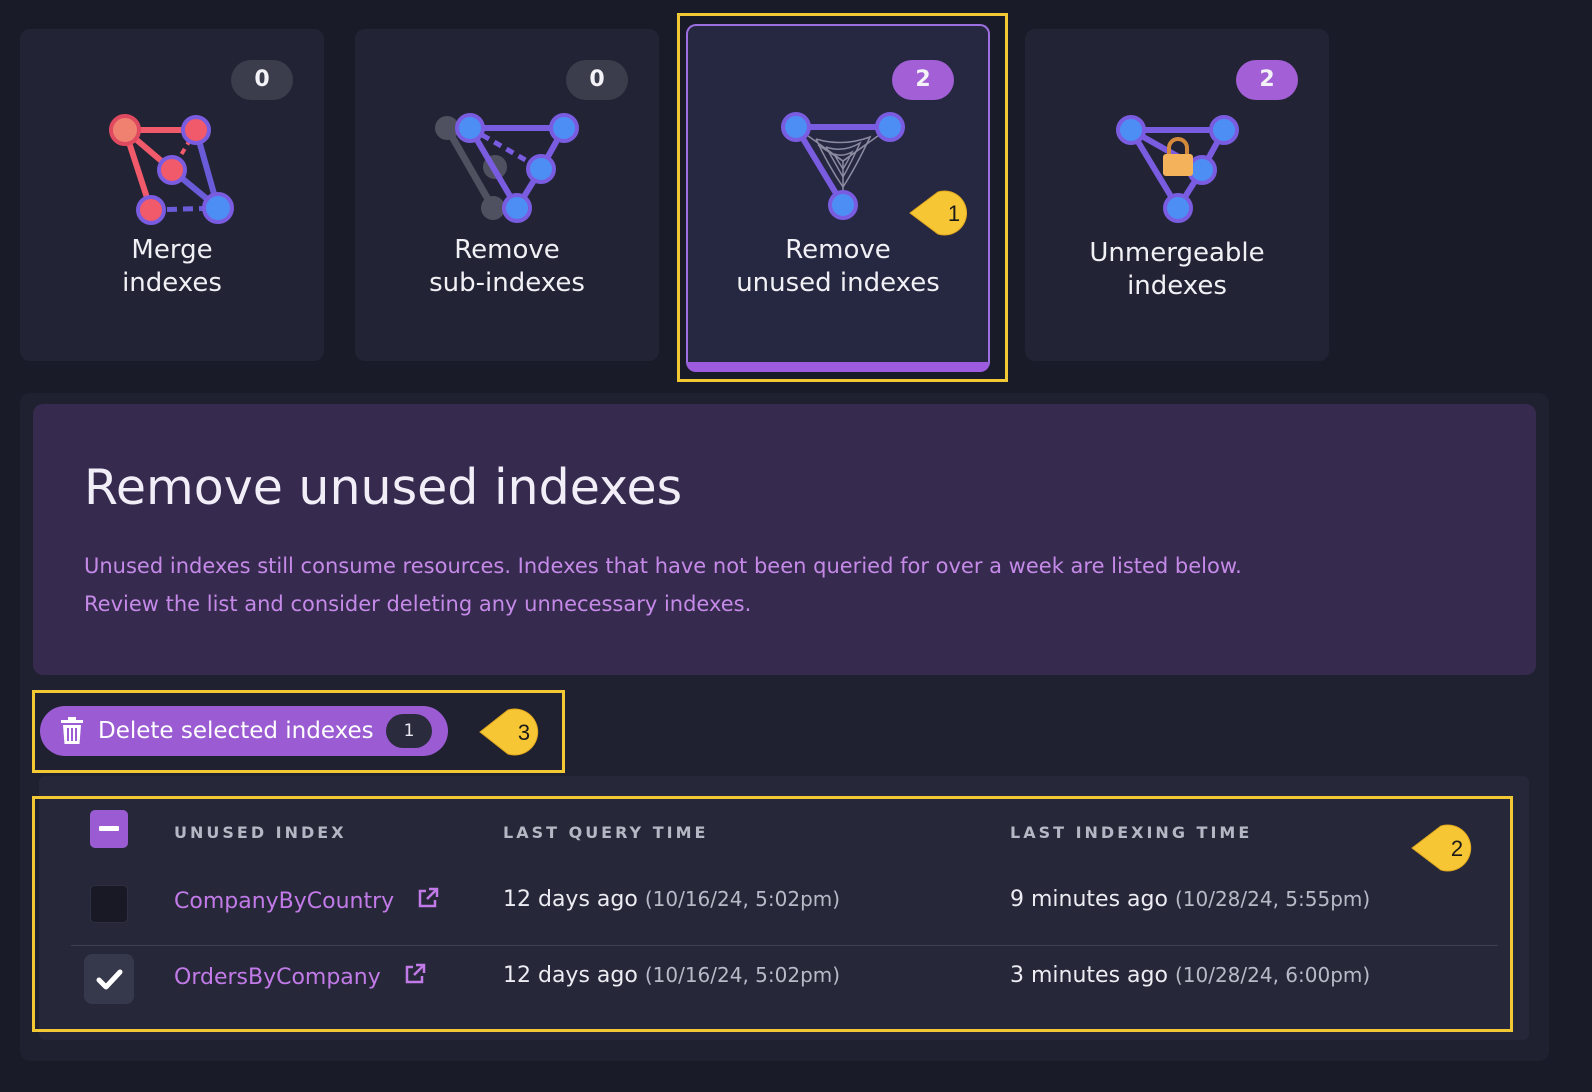 This screenshot has height=1092, width=1592. What do you see at coordinates (838, 266) in the screenshot?
I see `card-label: Remove unused indexes` at bounding box center [838, 266].